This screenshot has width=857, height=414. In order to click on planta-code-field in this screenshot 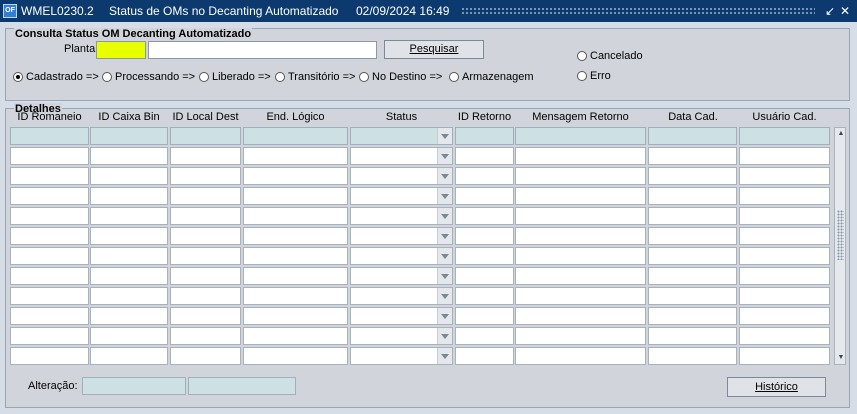, I will do `click(121, 50)`.